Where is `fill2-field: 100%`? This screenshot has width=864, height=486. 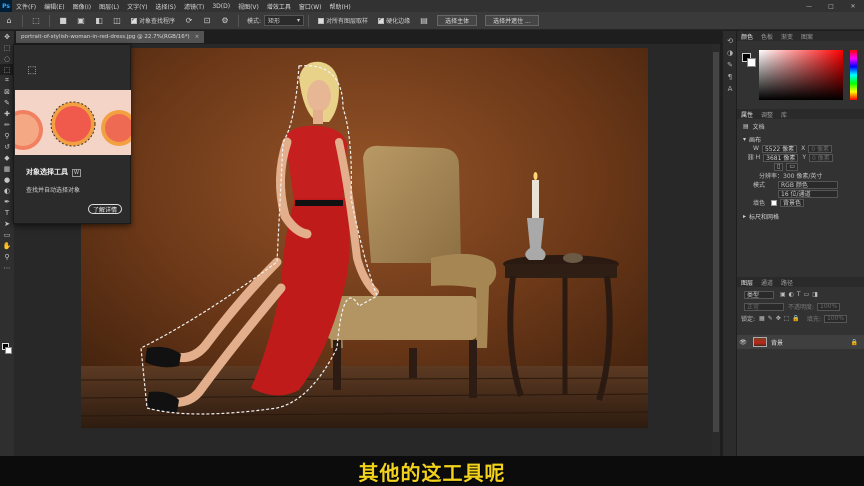
fill2-field: 100% is located at coordinates (835, 318).